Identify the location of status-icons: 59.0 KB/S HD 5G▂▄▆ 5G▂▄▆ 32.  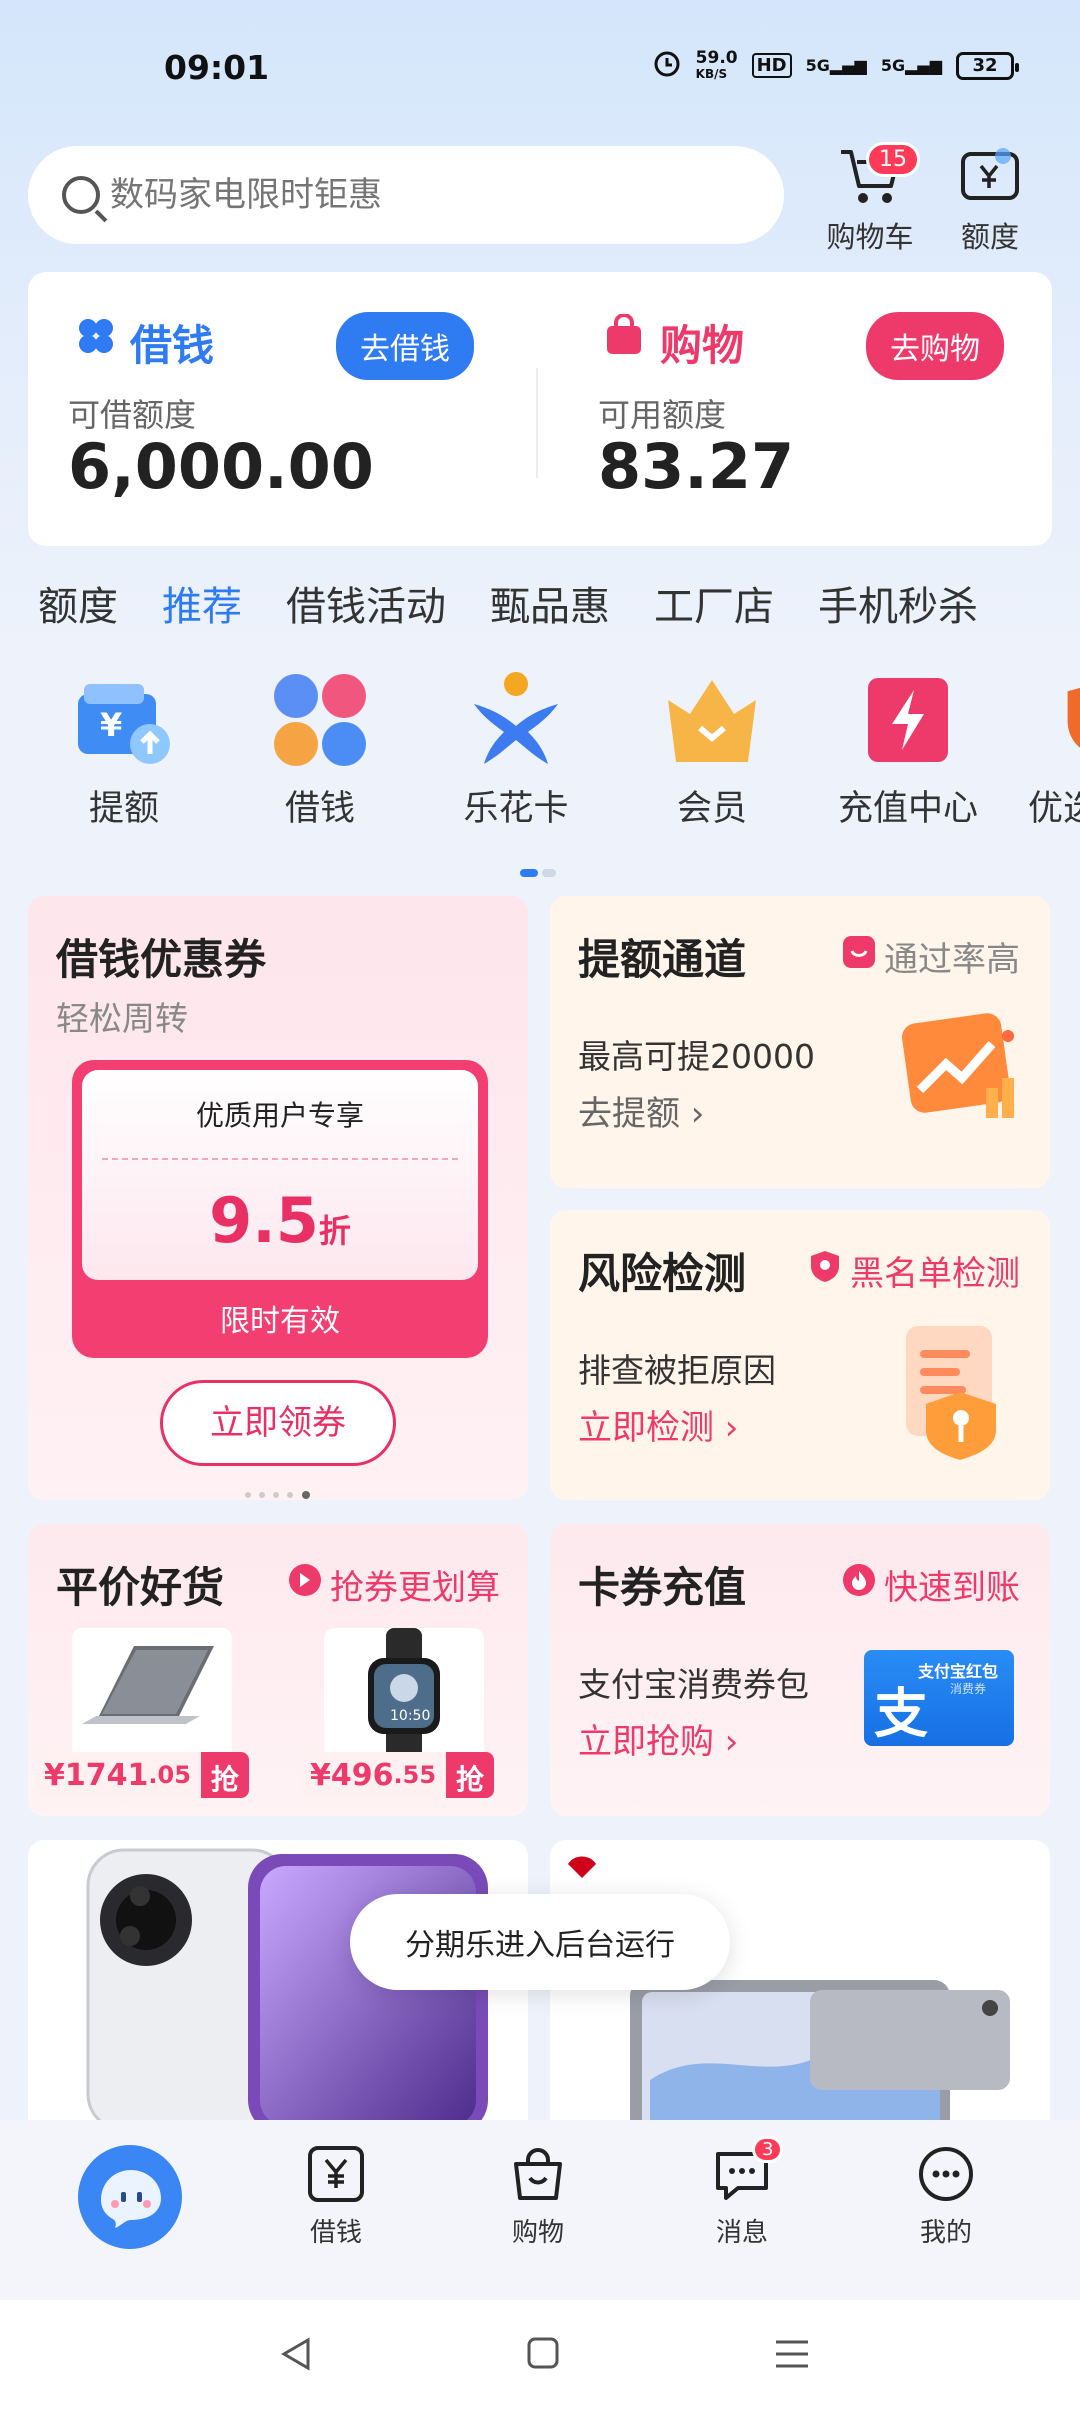
(835, 65).